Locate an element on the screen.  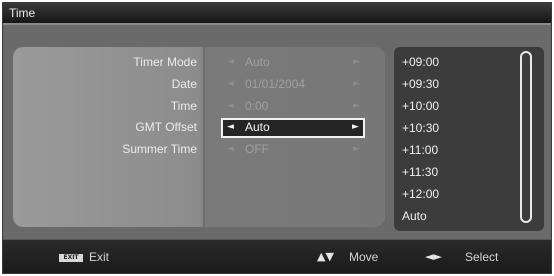
summer-time-label: Summer Time is located at coordinates (159, 149).